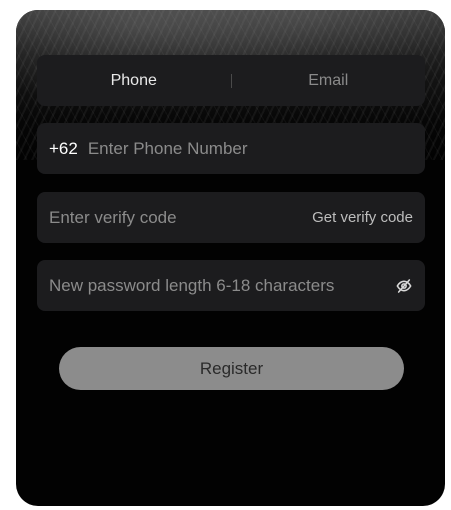 The width and height of the screenshot is (451, 510). I want to click on country-code-prefix: +62, so click(63, 149).